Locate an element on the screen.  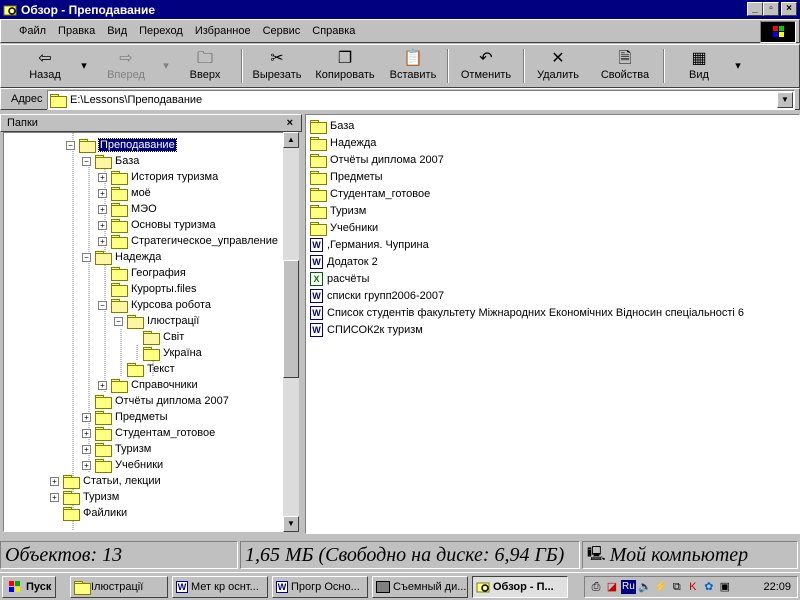
kaspersky-icon: K is located at coordinates (693, 587).